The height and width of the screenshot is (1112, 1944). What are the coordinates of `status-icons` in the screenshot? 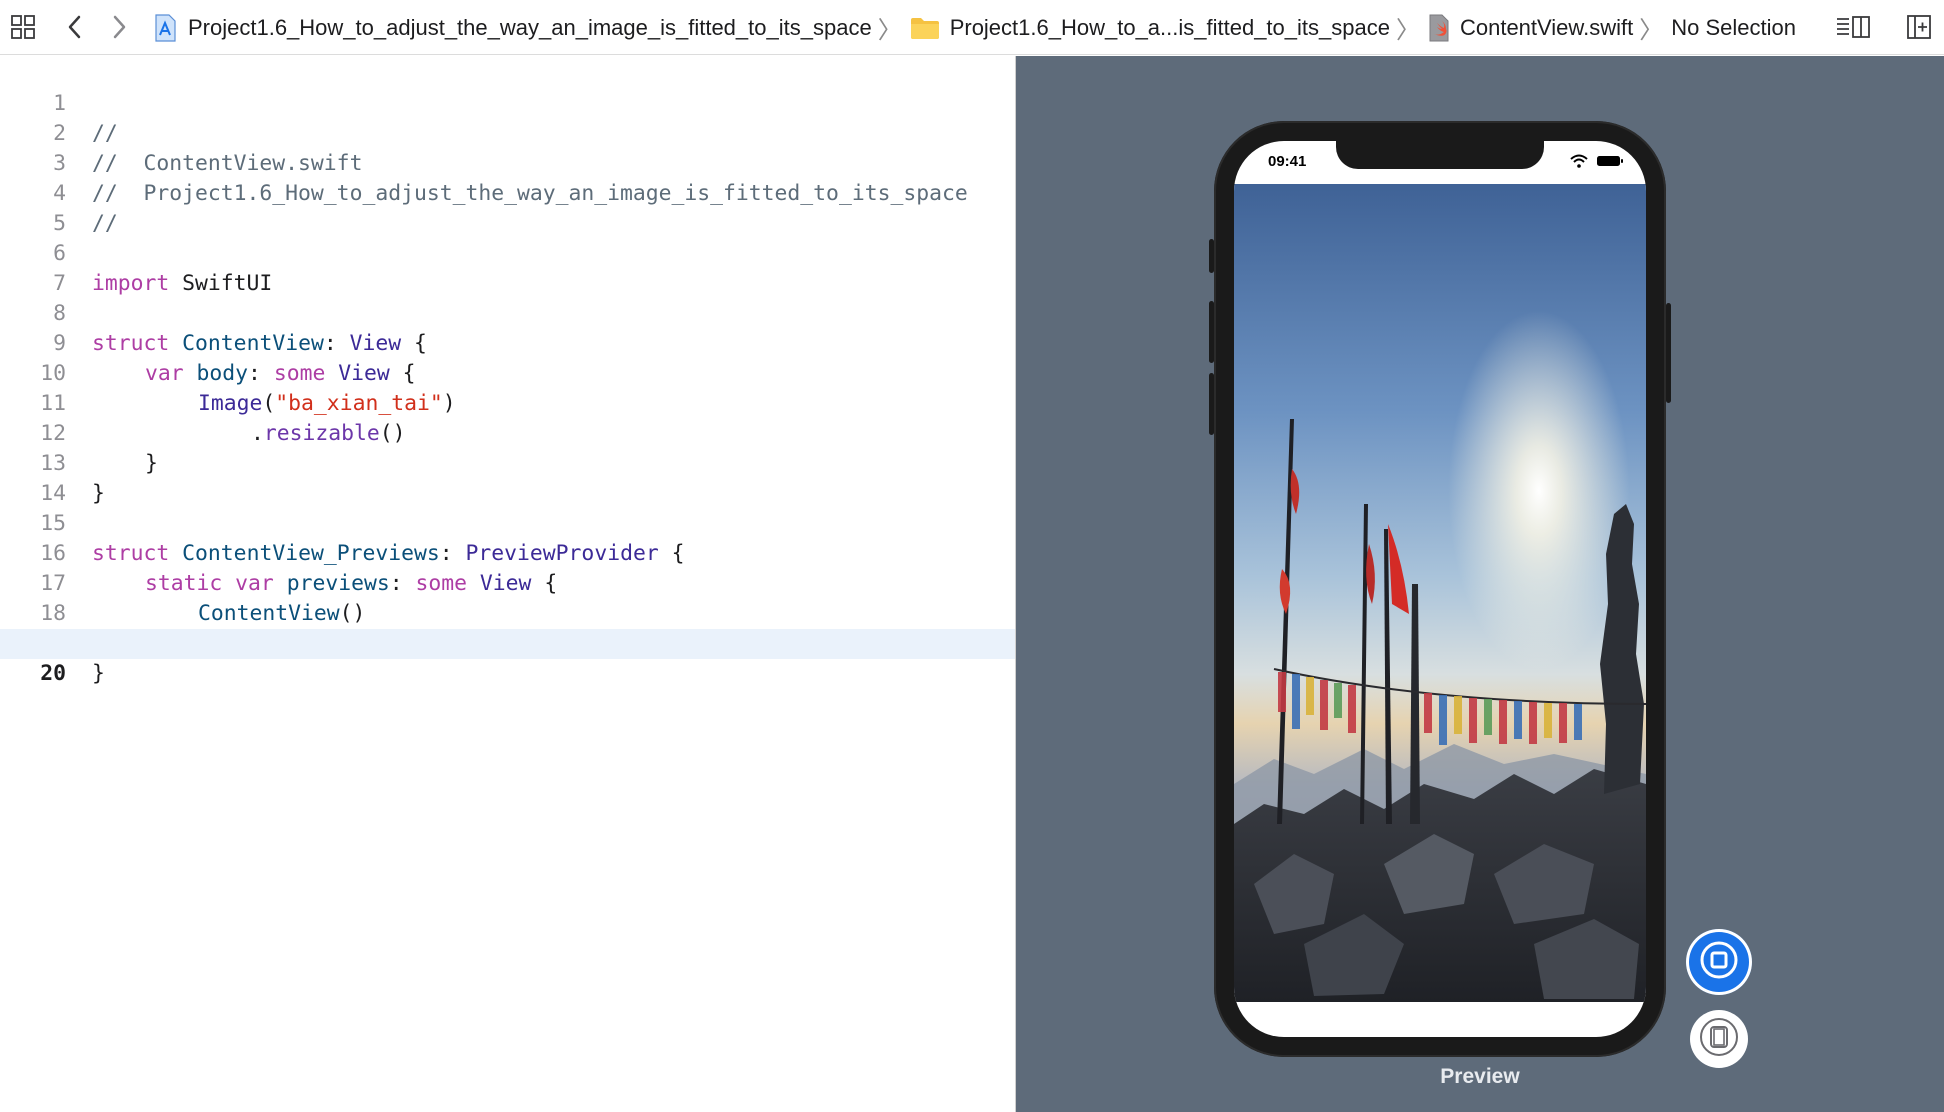 It's located at (1597, 163).